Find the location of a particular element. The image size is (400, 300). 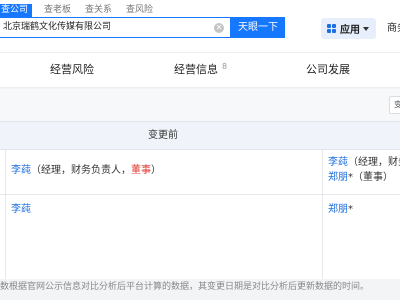

row-divider is located at coordinates (200, 194).